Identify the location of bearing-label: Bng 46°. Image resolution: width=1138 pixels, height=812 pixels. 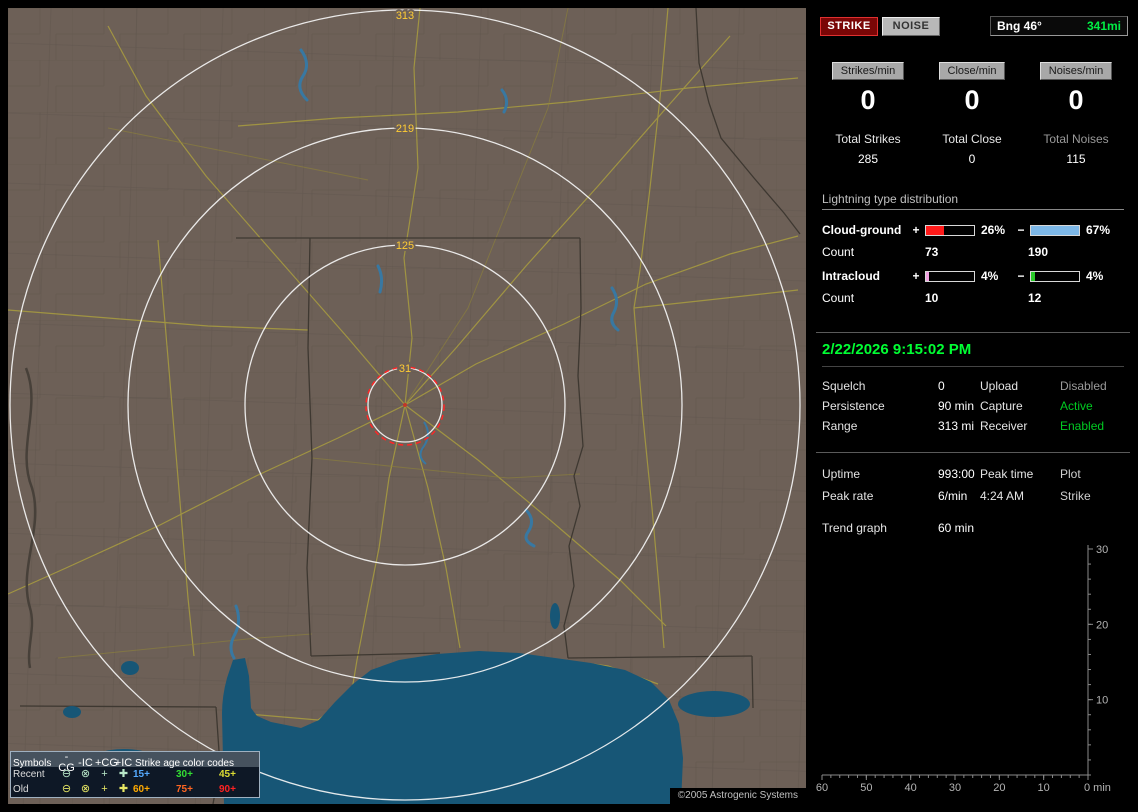
(1019, 26).